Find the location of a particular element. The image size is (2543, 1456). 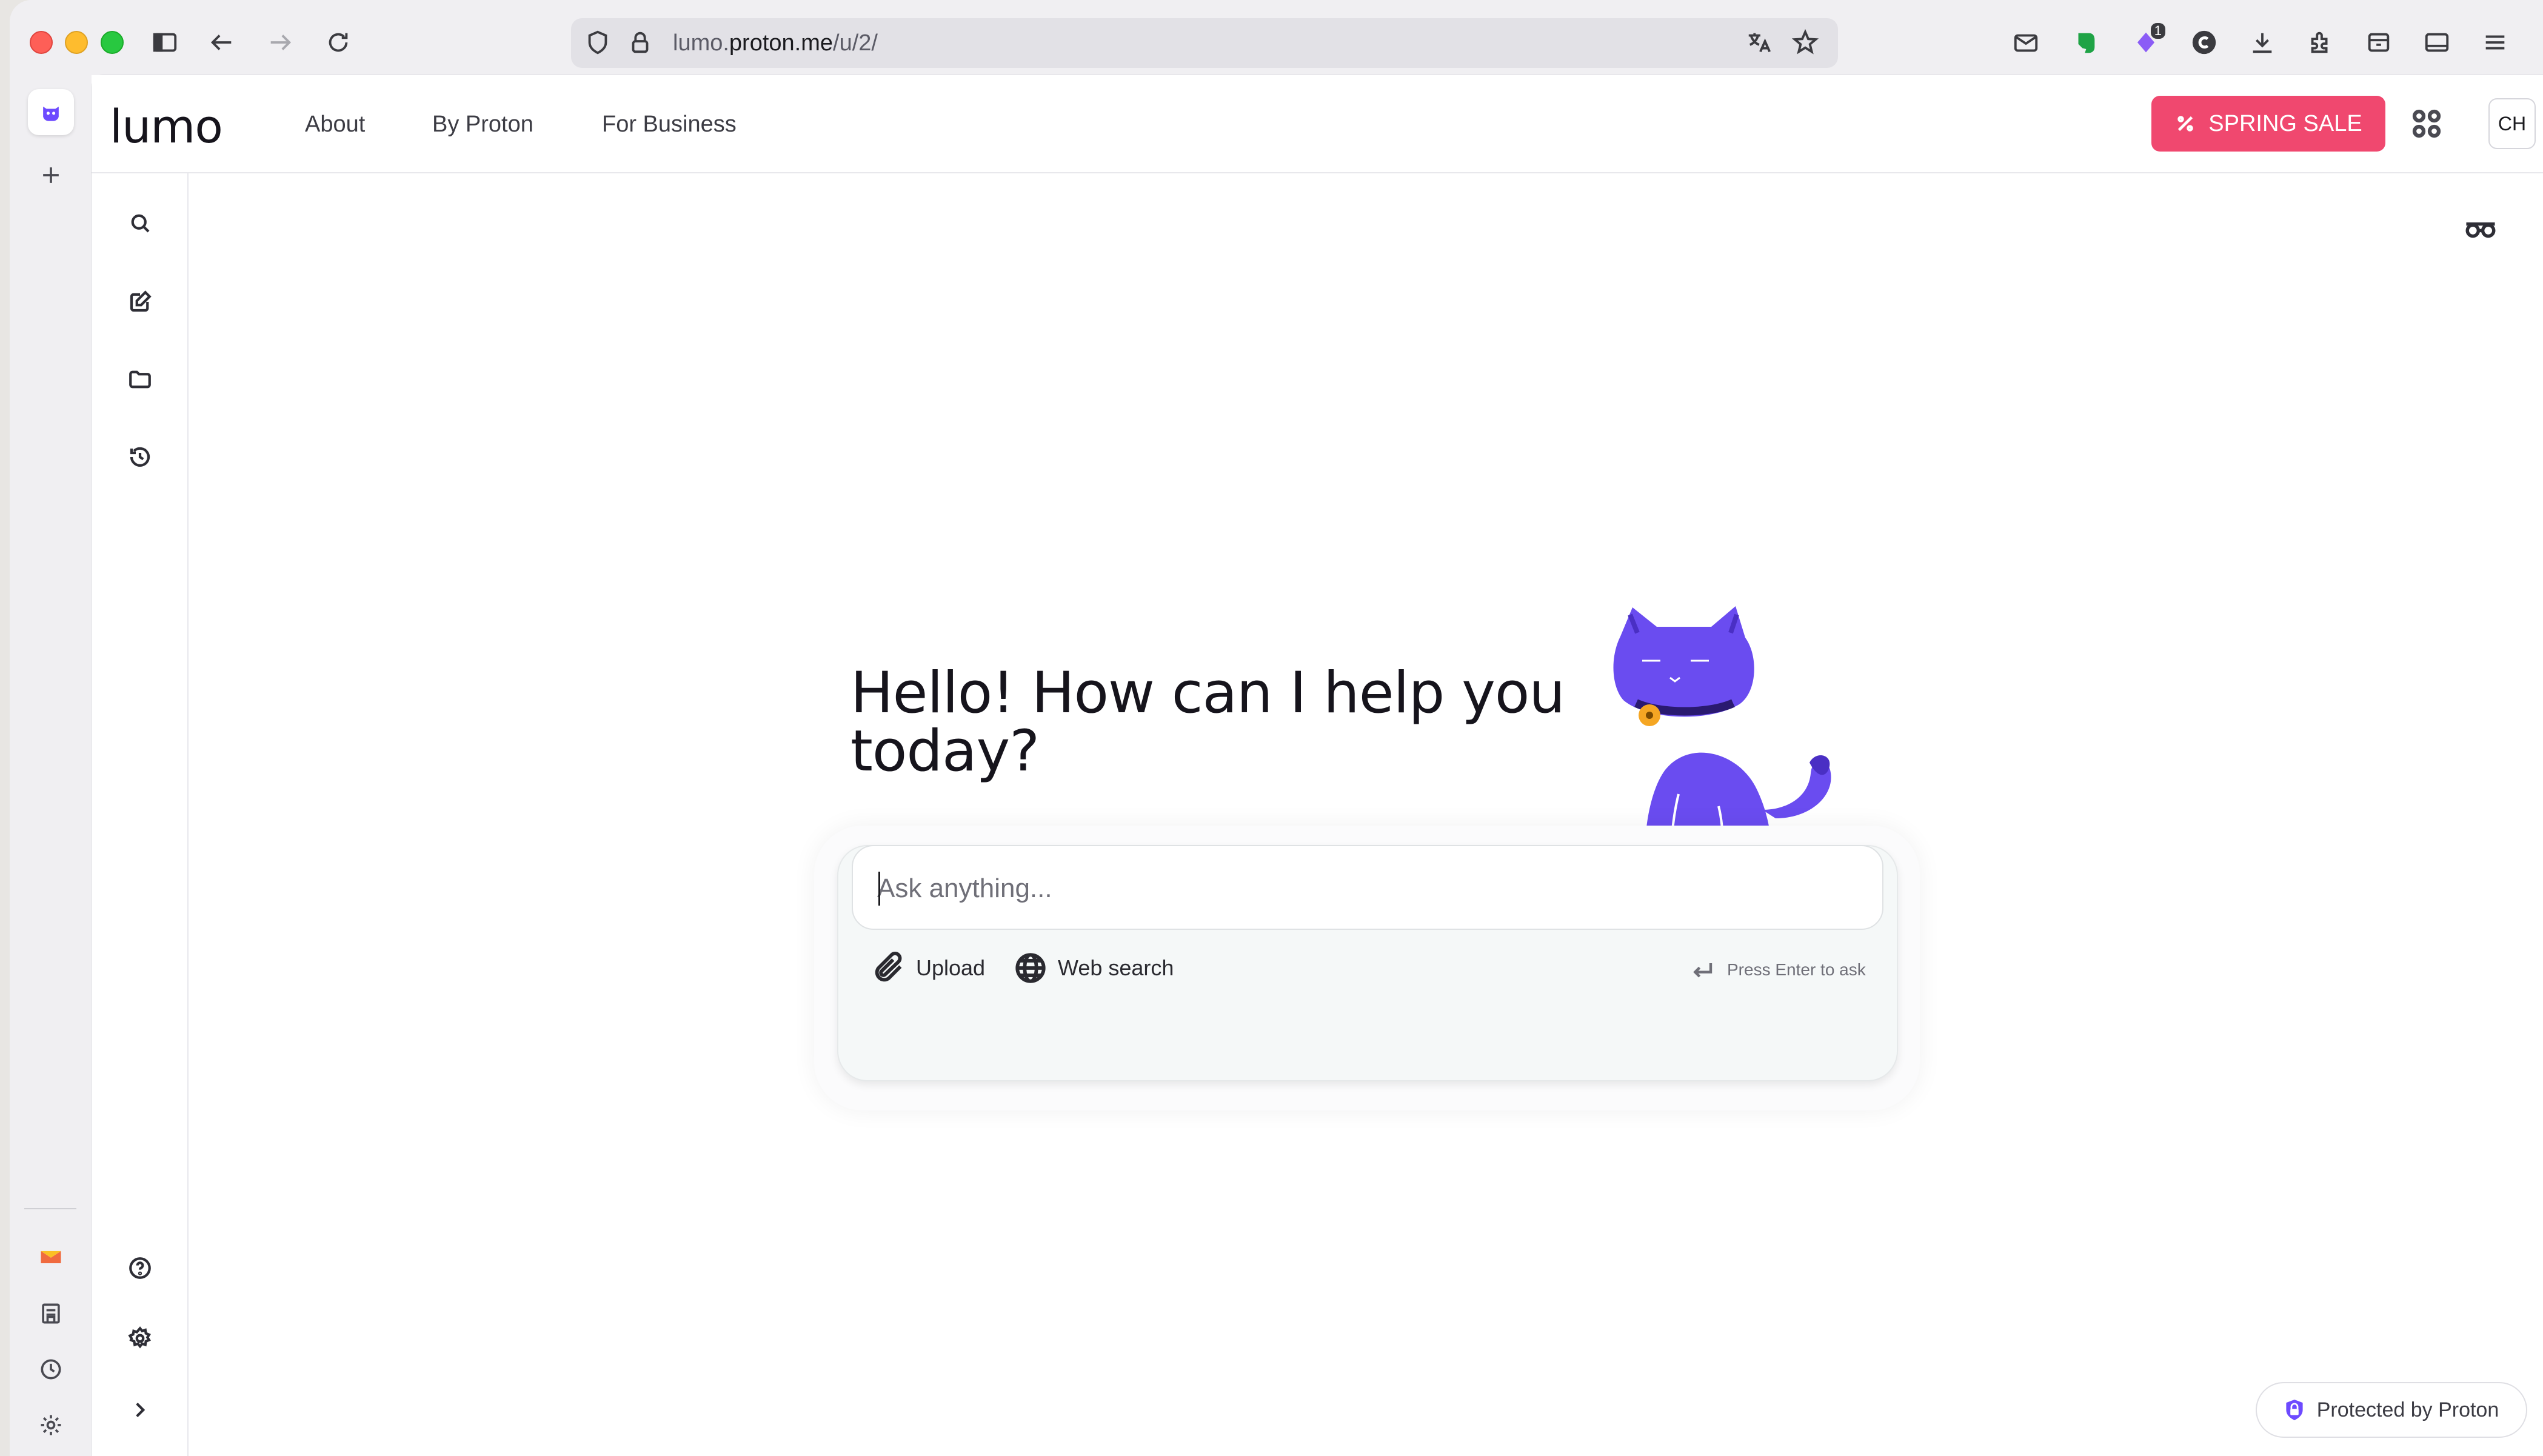

translate-icon is located at coordinates (1759, 42).